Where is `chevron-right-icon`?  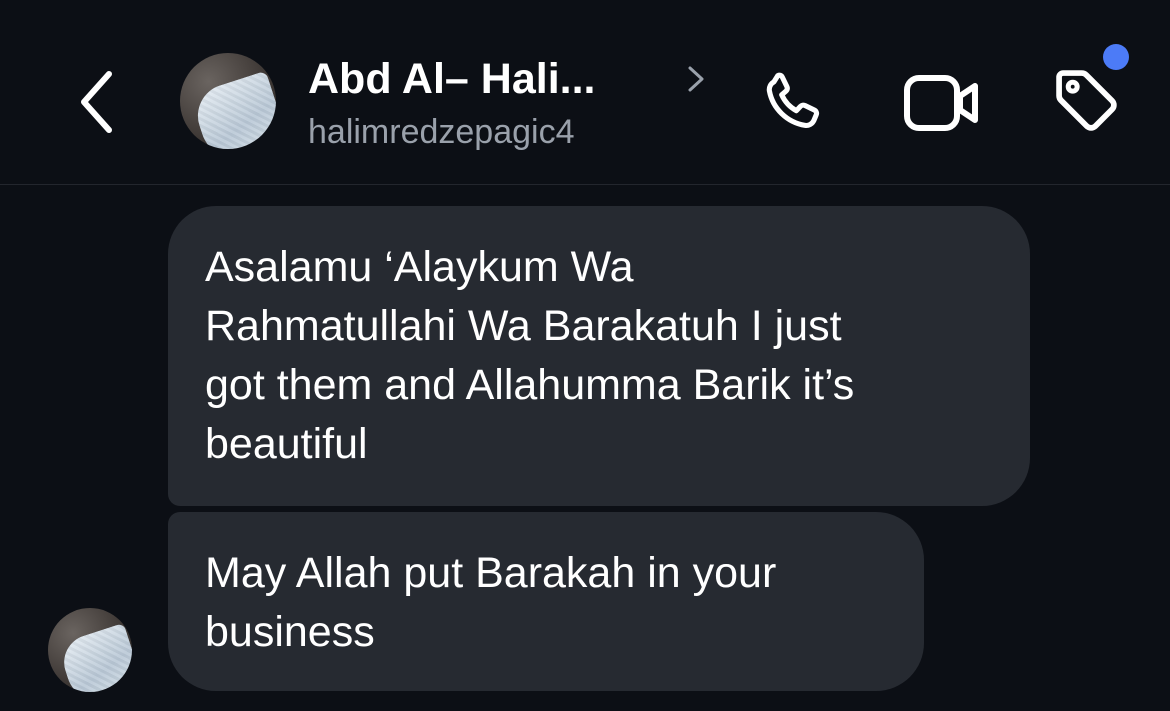
chevron-right-icon is located at coordinates (696, 79).